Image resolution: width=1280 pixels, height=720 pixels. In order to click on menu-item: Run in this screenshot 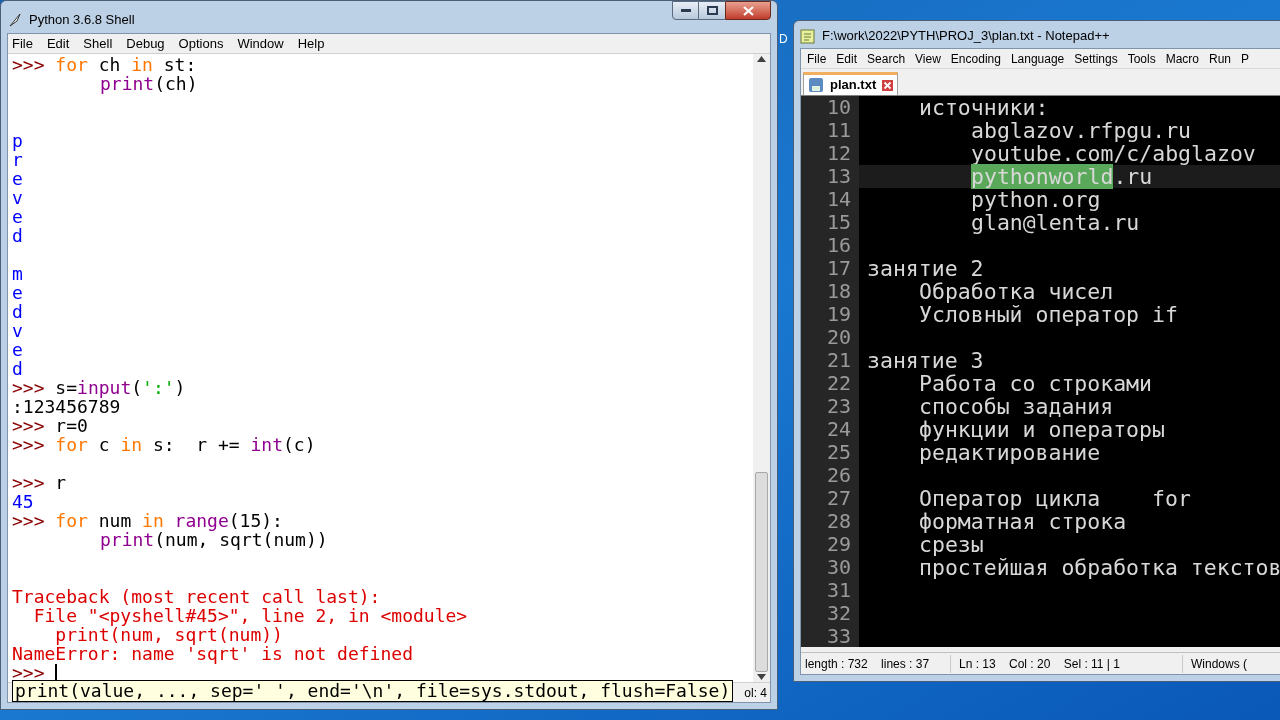, I will do `click(1220, 58)`.